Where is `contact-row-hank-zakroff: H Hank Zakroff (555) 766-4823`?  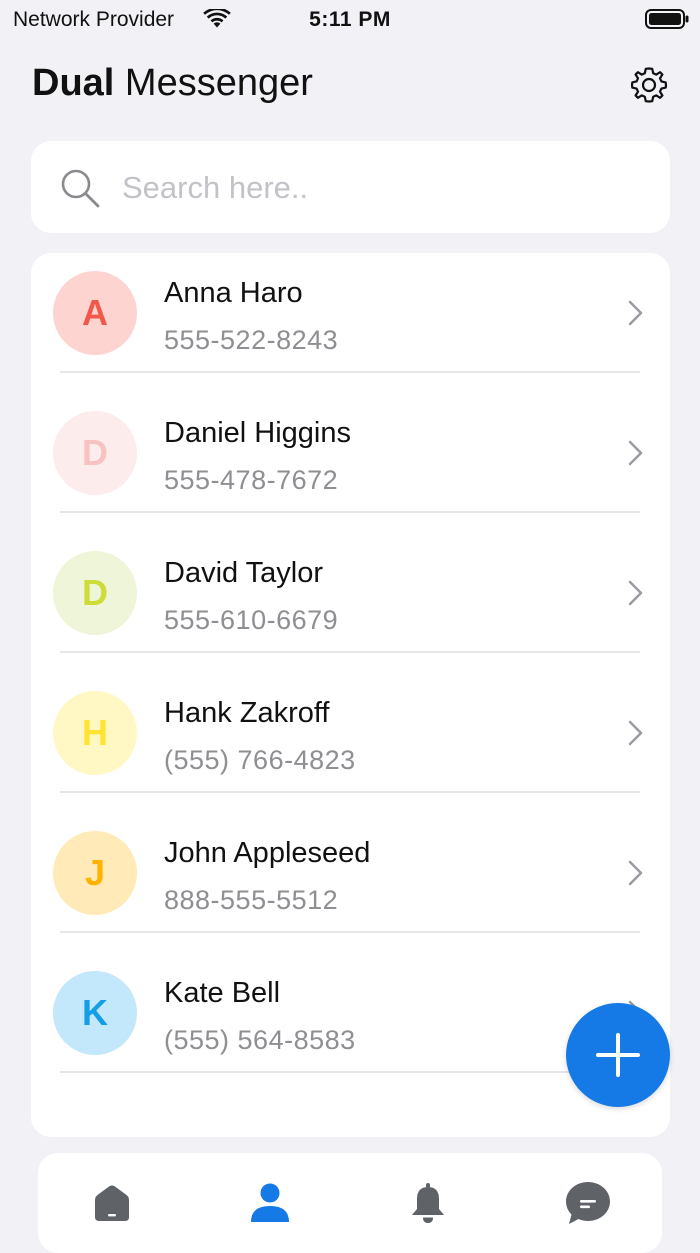 contact-row-hank-zakroff: H Hank Zakroff (555) 766-4823 is located at coordinates (350, 743).